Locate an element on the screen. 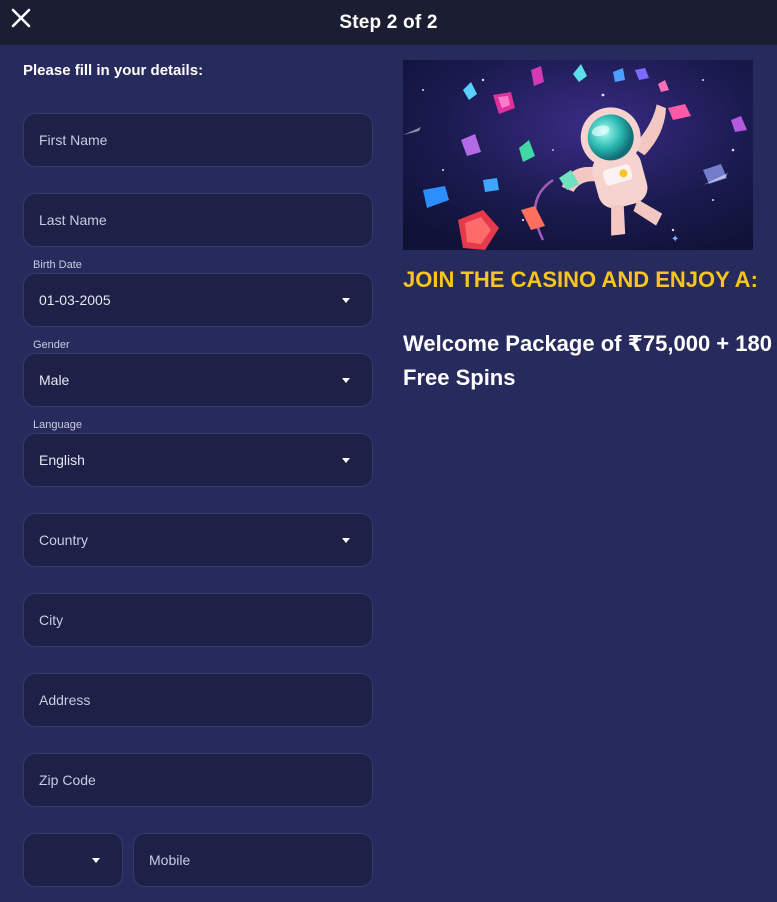 The height and width of the screenshot is (902, 777). zip-code-field: Zip Code is located at coordinates (198, 780).